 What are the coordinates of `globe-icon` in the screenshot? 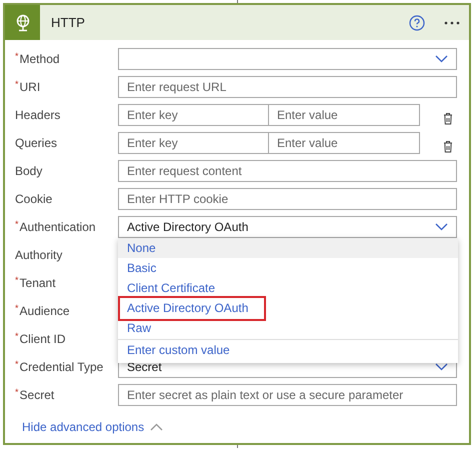 It's located at (22, 22).